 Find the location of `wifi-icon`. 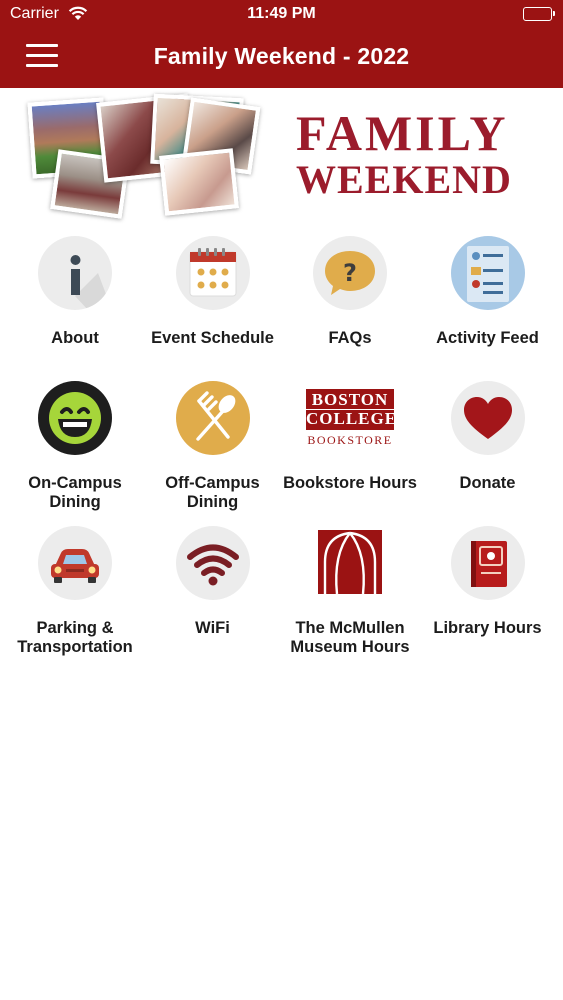

wifi-icon is located at coordinates (212, 563).